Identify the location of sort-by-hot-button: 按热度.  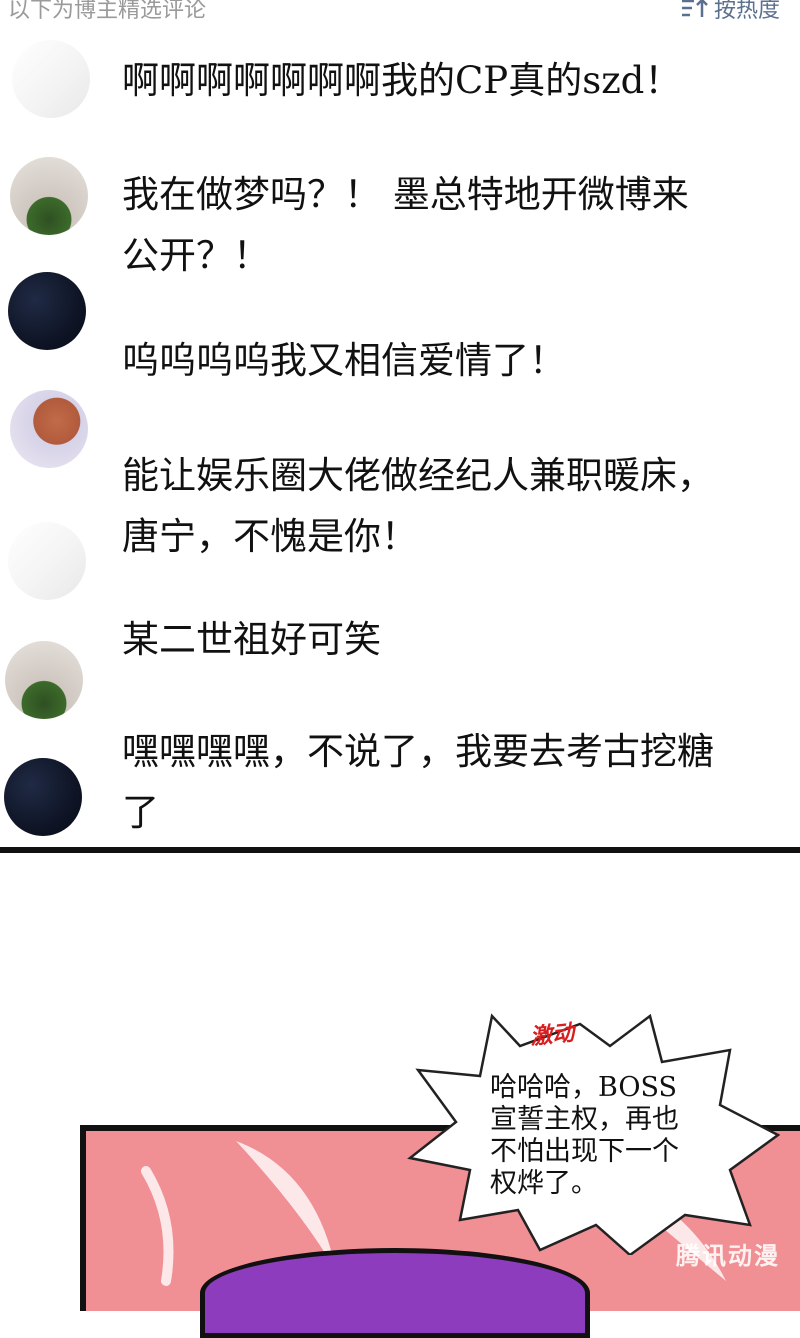
(730, 12).